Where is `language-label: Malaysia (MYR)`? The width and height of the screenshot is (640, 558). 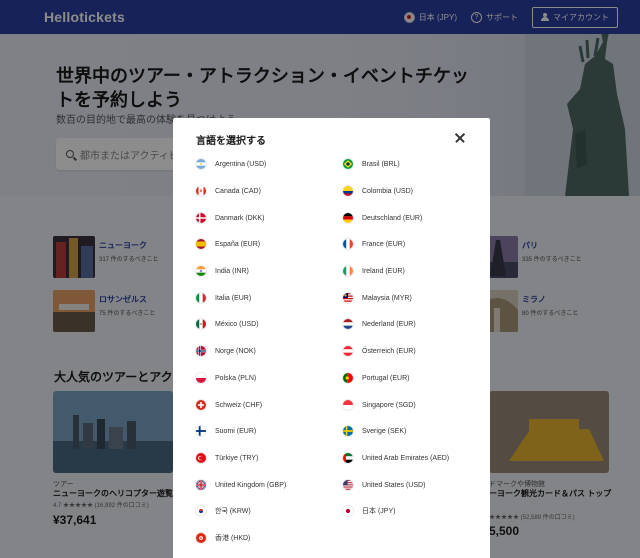
language-label: Malaysia (MYR) is located at coordinates (387, 298).